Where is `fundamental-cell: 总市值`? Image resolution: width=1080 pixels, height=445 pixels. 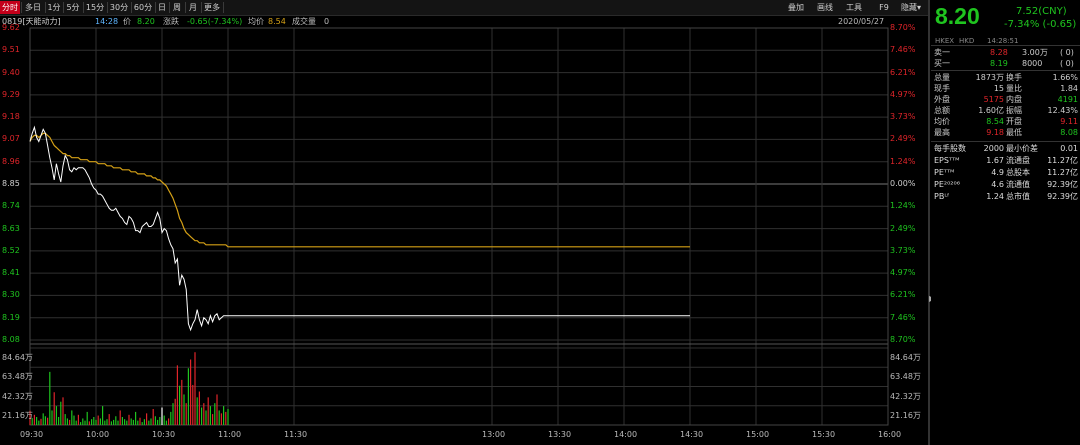 fundamental-cell: 总市值 is located at coordinates (1018, 196).